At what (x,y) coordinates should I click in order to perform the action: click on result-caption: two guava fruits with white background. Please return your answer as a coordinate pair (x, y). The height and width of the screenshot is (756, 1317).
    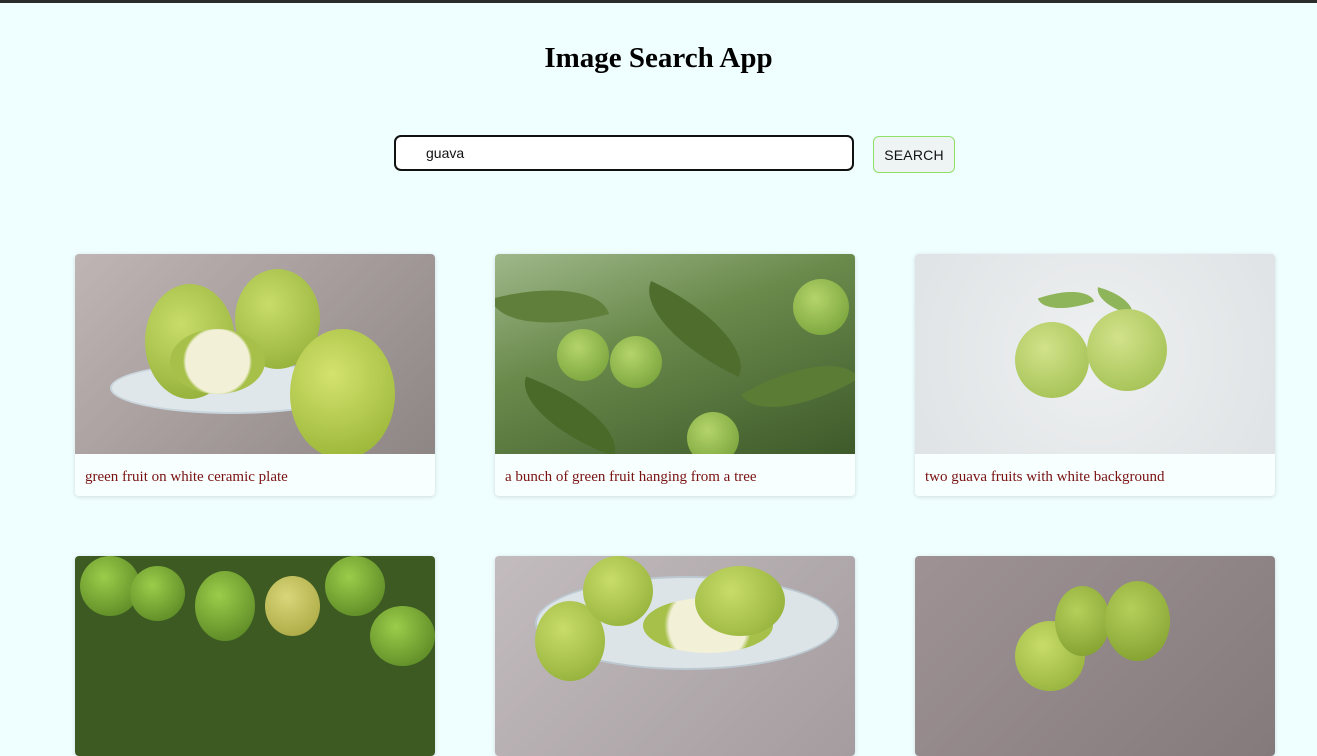
    Looking at the image, I should click on (1045, 477).